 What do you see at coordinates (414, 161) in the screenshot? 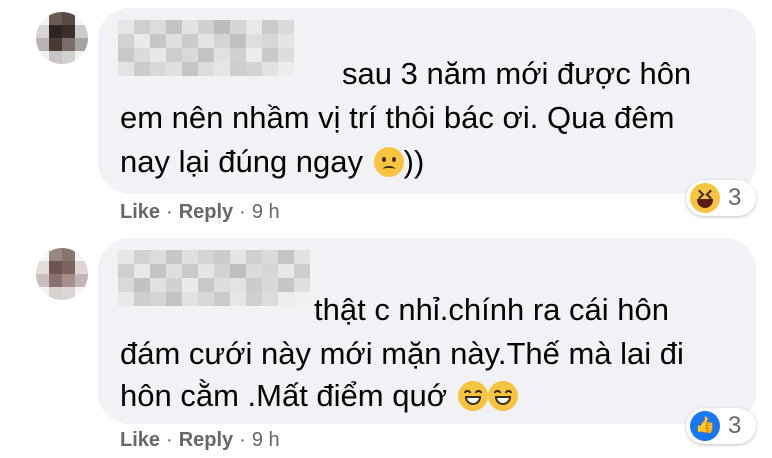
I see `comment-text-suffix: ))` at bounding box center [414, 161].